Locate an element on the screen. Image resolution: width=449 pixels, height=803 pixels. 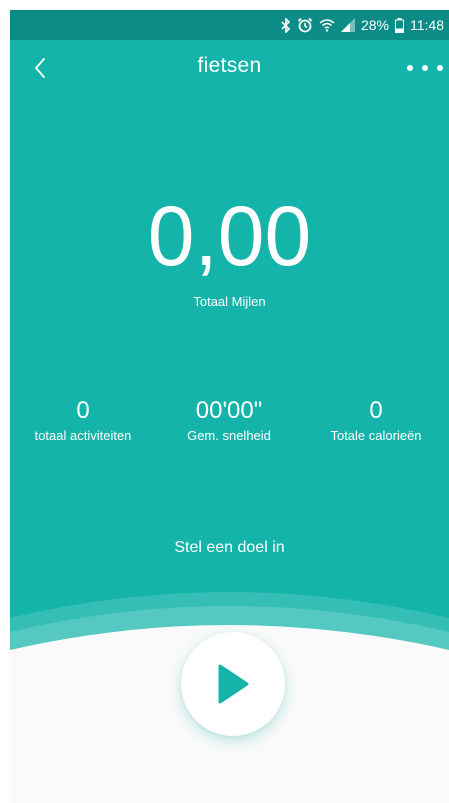
stat-total-calories: 0 Totale calorieën is located at coordinates (376, 419).